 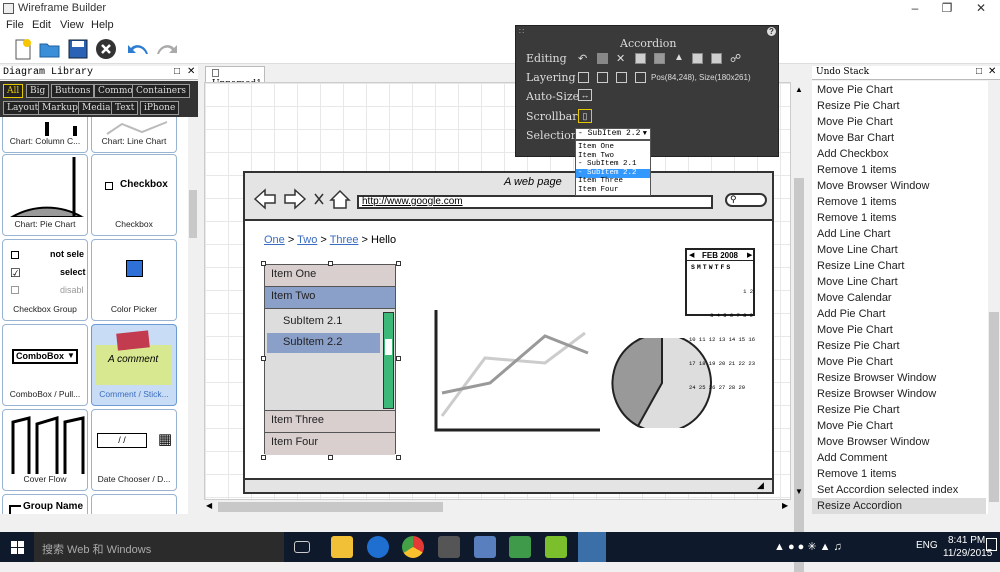 What do you see at coordinates (134, 195) in the screenshot?
I see `lib-item-checkbox: Checkbox Checkbox` at bounding box center [134, 195].